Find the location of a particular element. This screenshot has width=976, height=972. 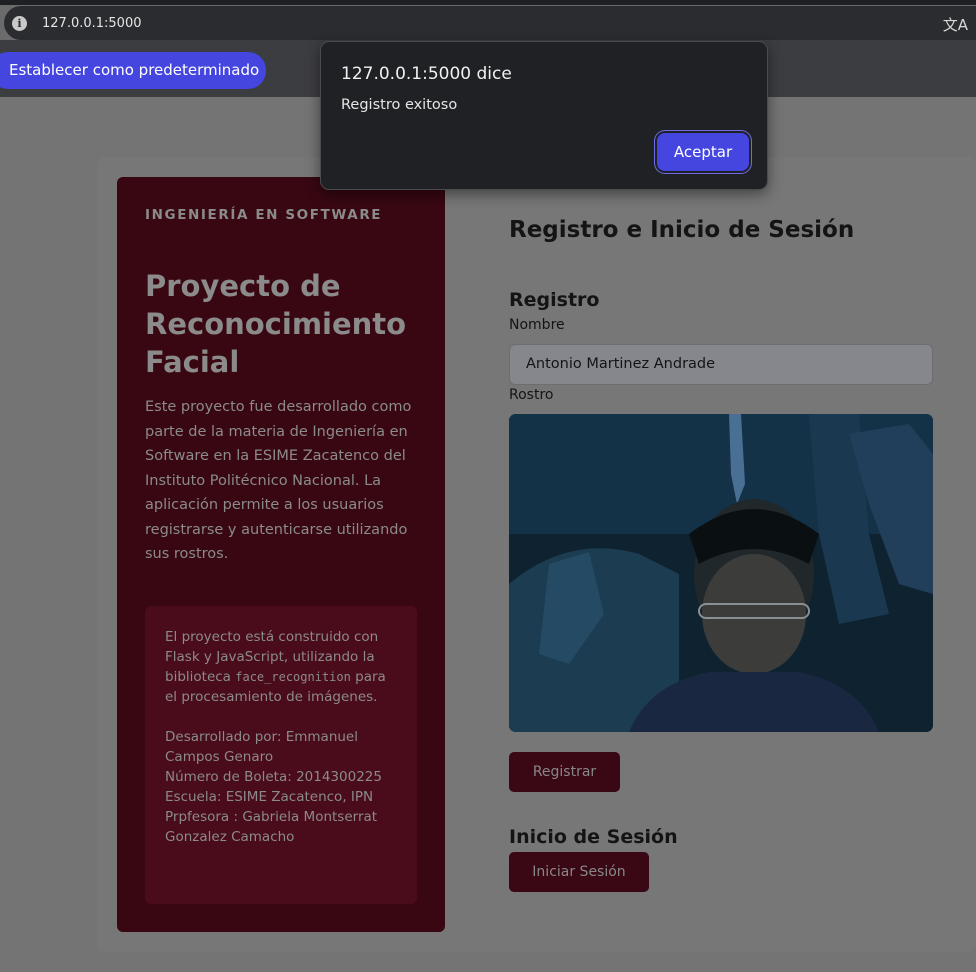

sidebar-eyebrow: INGENIERÍA EN SOFTWARE is located at coordinates (264, 215).